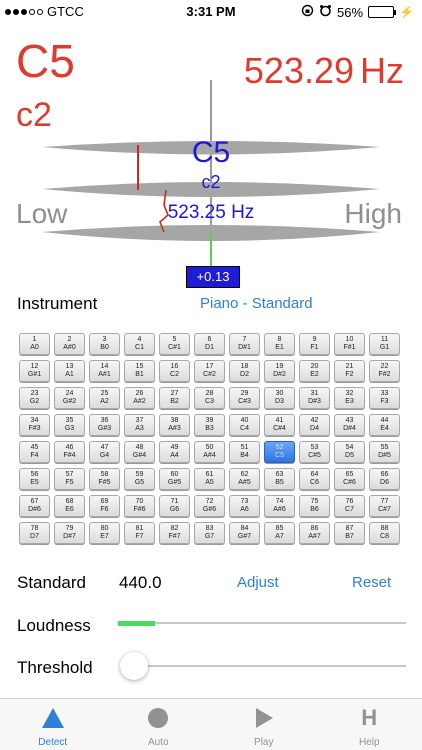 The width and height of the screenshot is (422, 750). Describe the element at coordinates (139, 371) in the screenshot. I see `piano-key-b1: 15 B1` at that location.